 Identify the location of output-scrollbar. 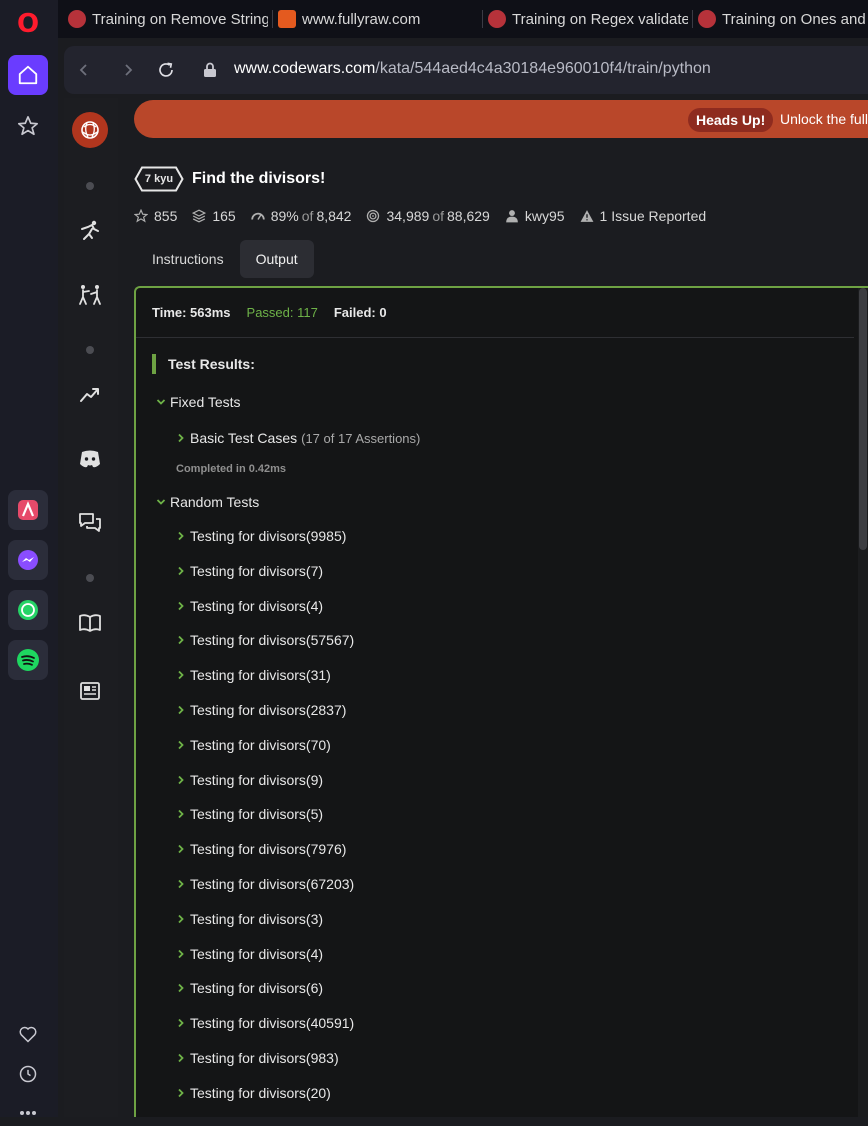
(863, 702).